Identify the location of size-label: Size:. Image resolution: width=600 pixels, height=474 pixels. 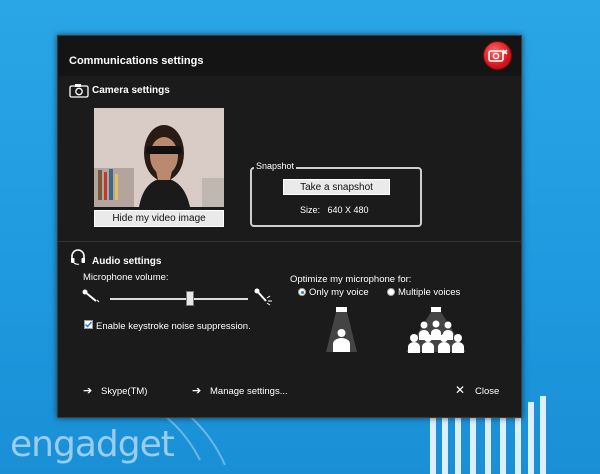
(310, 210).